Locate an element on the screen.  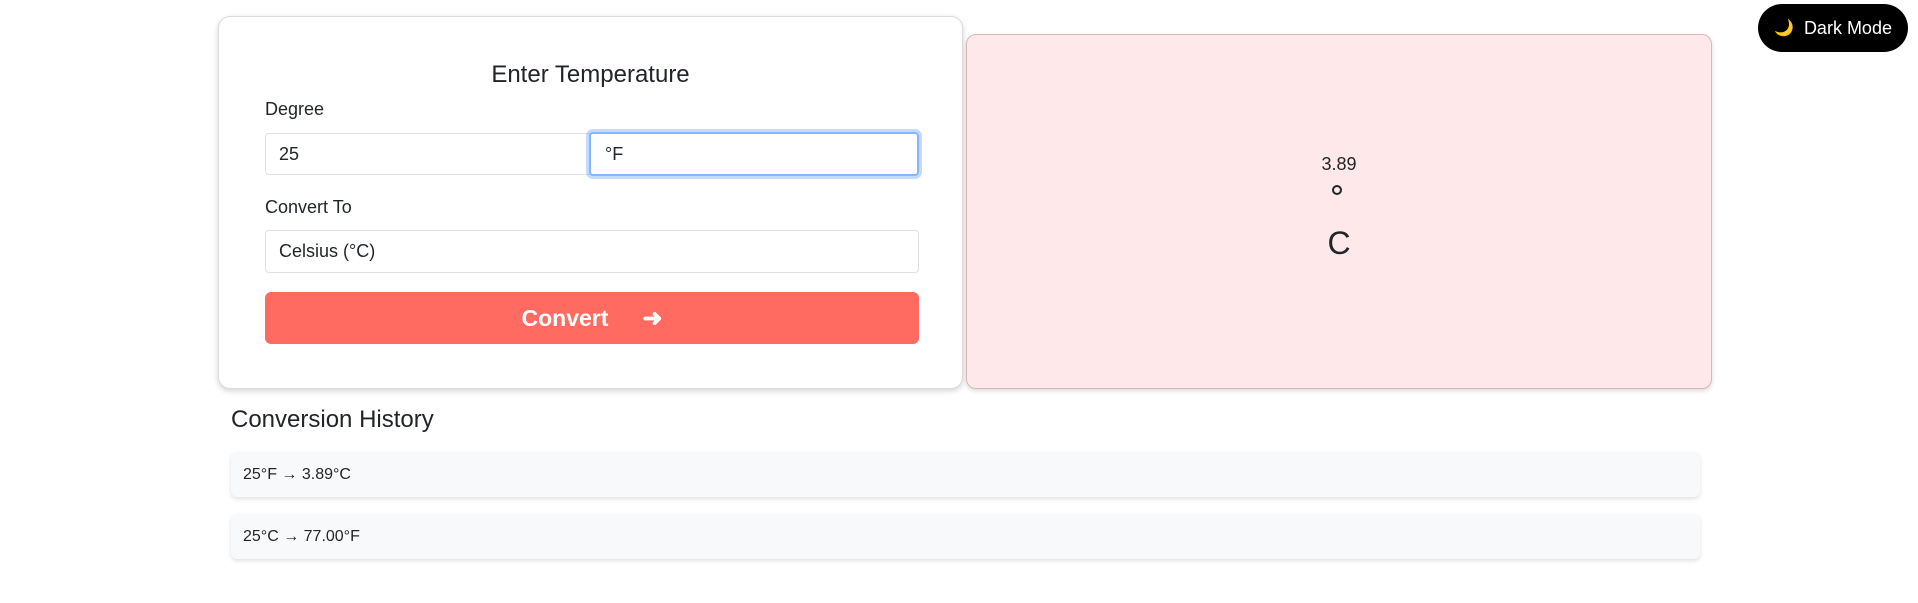
convert-to-select: Celsius (°C) is located at coordinates (592, 251).